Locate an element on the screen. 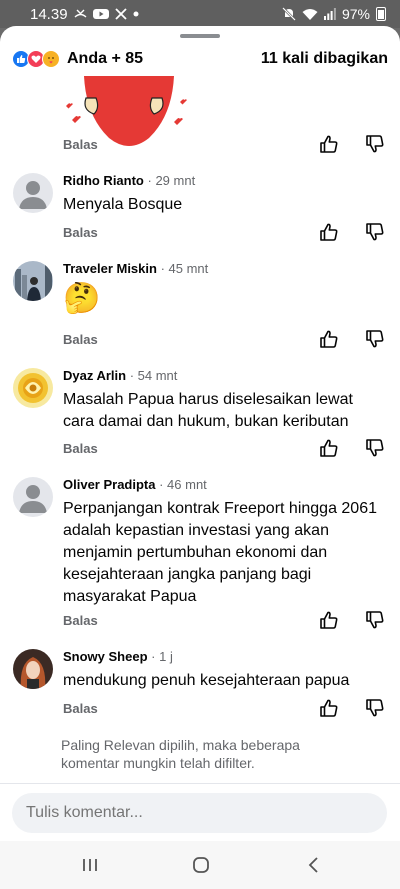  wifi-icon is located at coordinates (310, 14).